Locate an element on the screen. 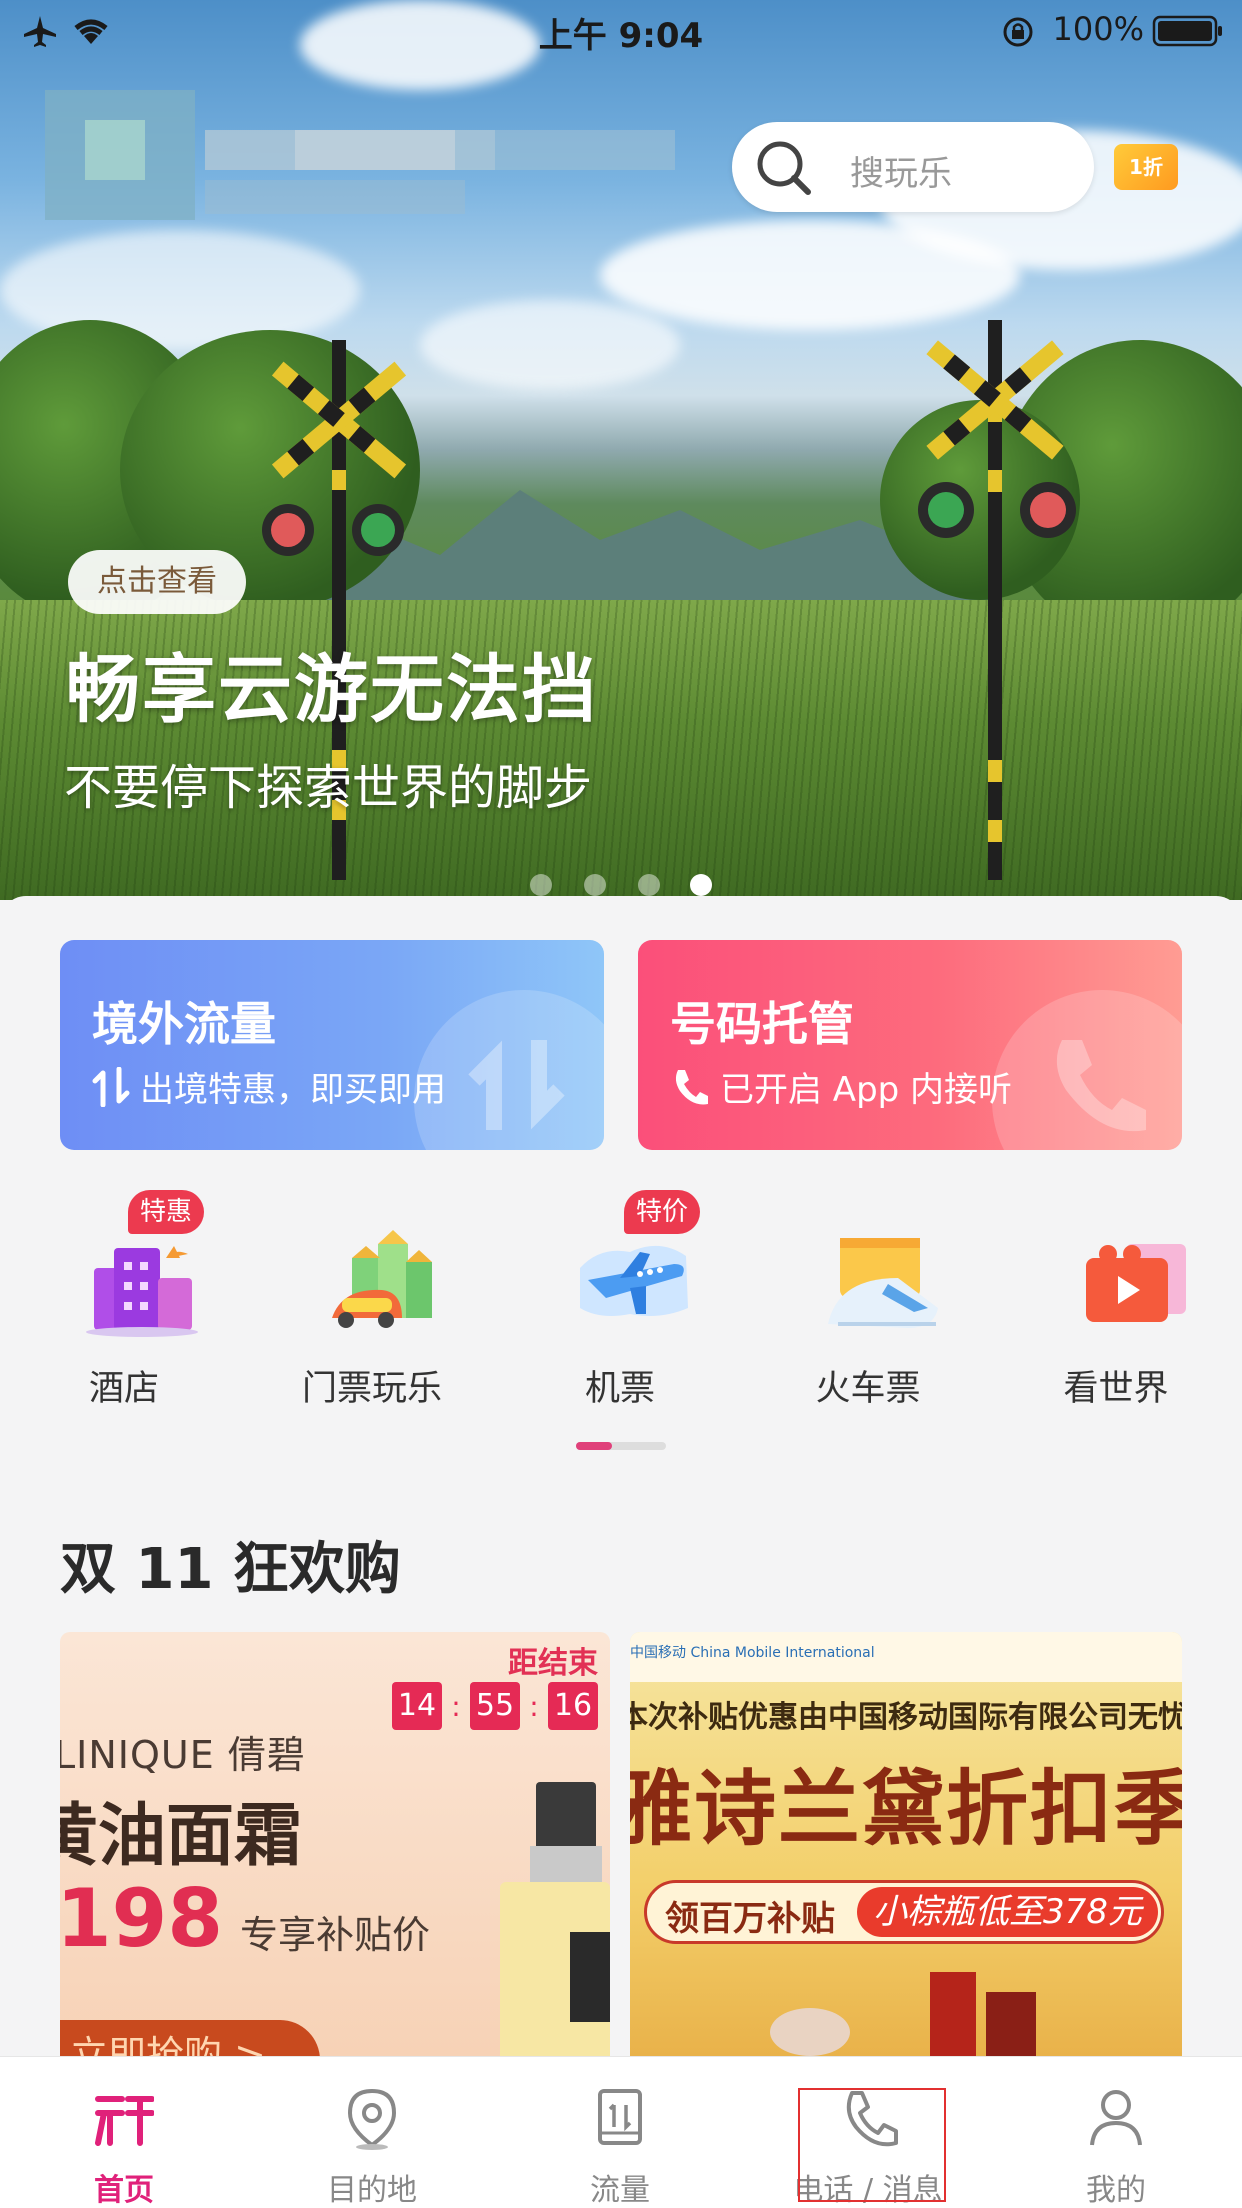  location-pin-icon is located at coordinates (372, 2119).